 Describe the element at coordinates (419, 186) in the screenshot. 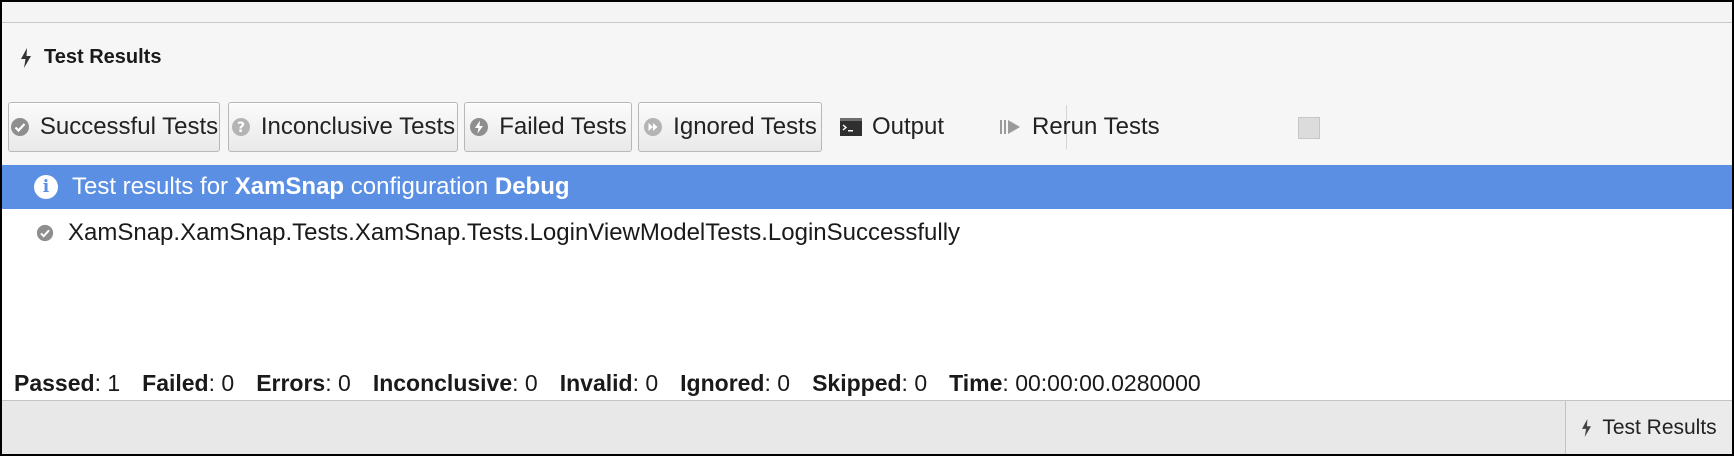

I see `results-header-middle: configuration` at that location.